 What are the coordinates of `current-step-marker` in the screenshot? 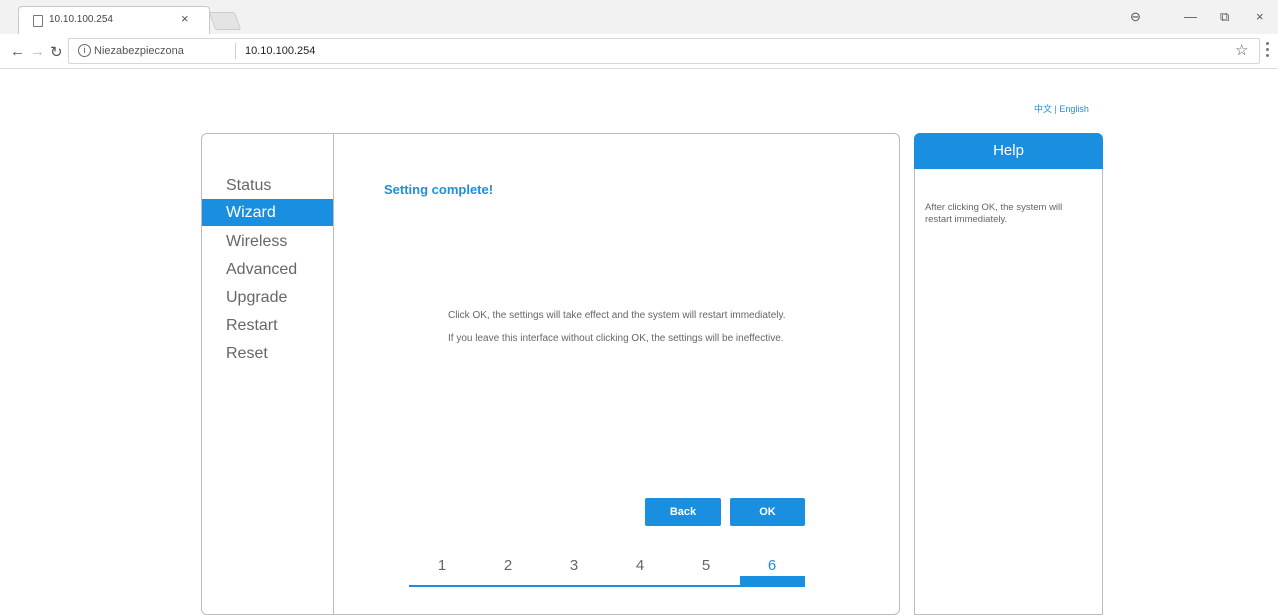 It's located at (772, 581).